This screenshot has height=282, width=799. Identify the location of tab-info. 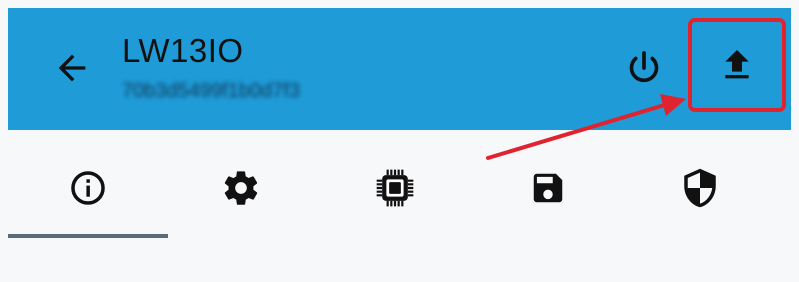
(88, 185).